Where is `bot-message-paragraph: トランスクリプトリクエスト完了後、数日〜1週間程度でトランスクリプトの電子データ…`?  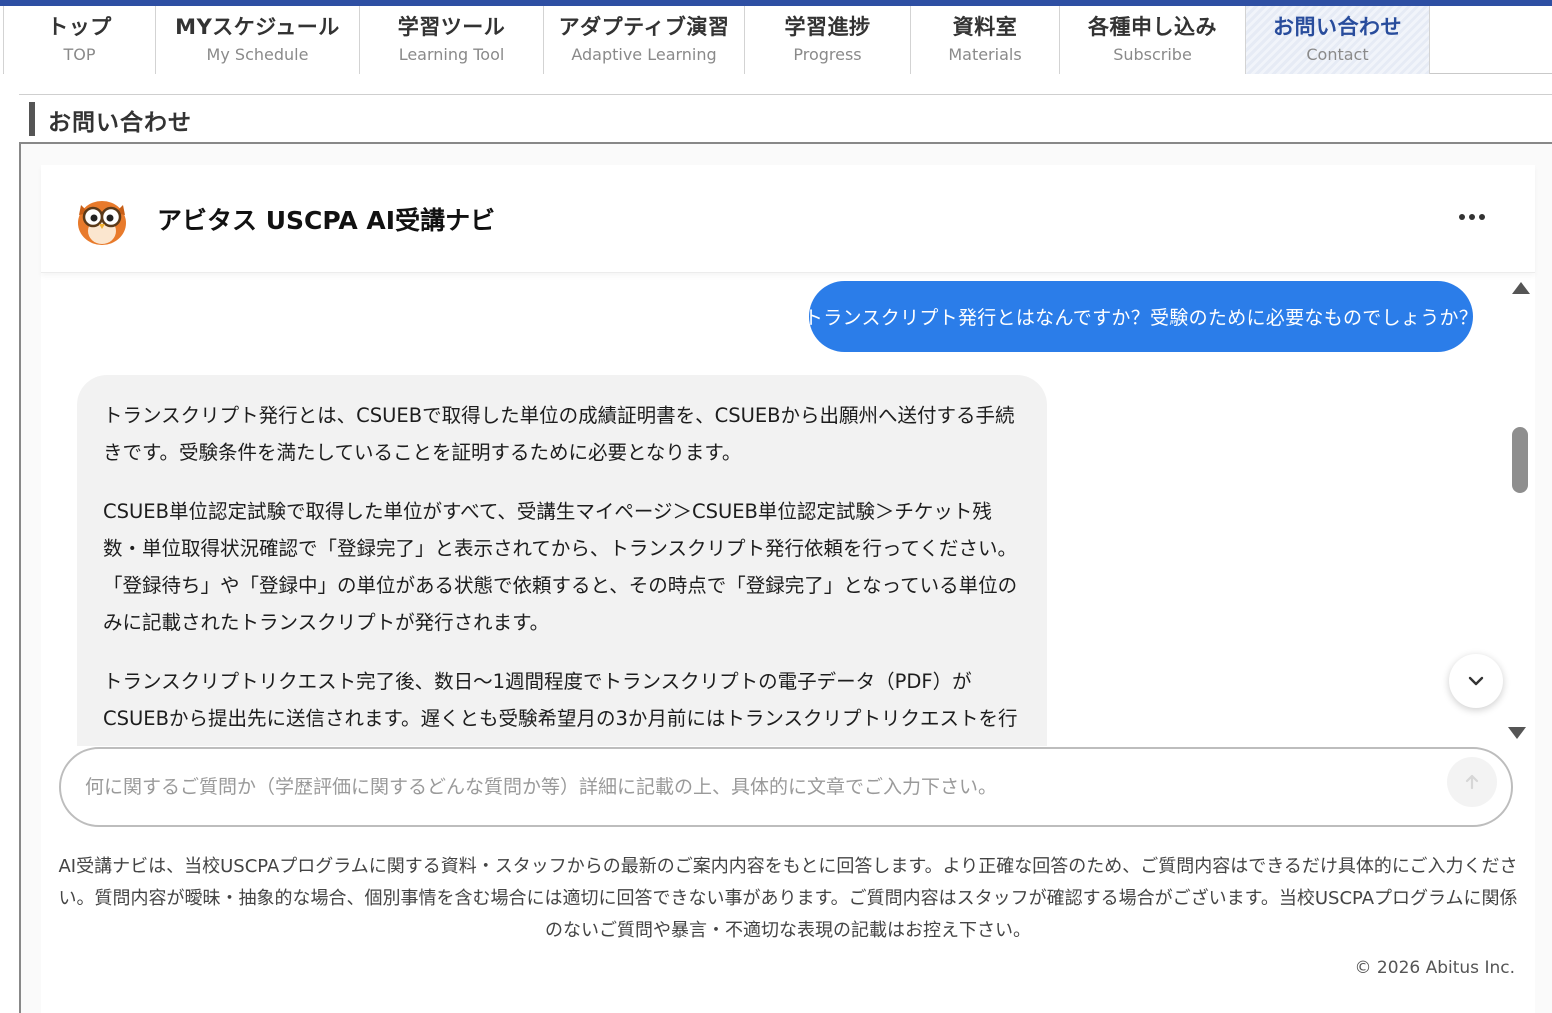
bot-message-paragraph: トランスクリプトリクエスト完了後、数日〜1週間程度でトランスクリプトの電子データ… is located at coordinates (560, 708).